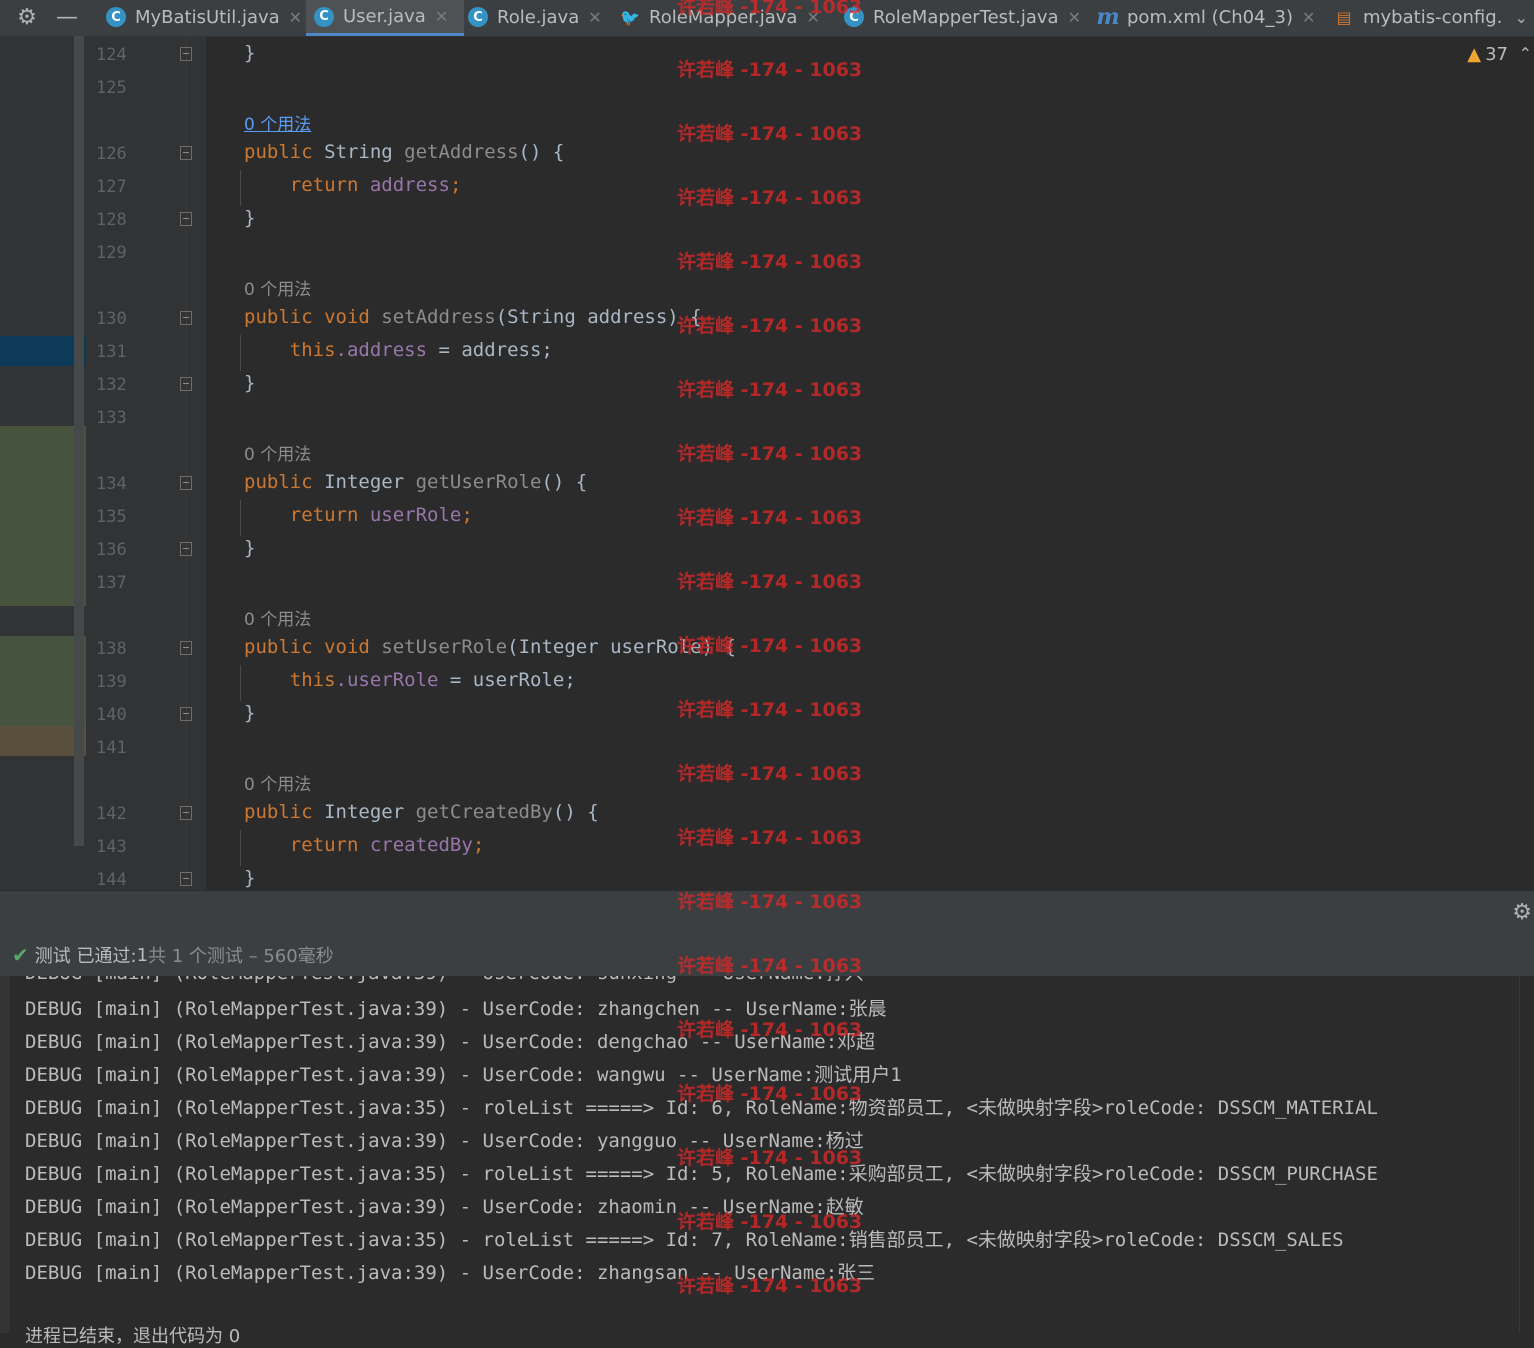 The image size is (1534, 1348). What do you see at coordinates (1521, 17) in the screenshot?
I see `chevron-down-icon: ⌄` at bounding box center [1521, 17].